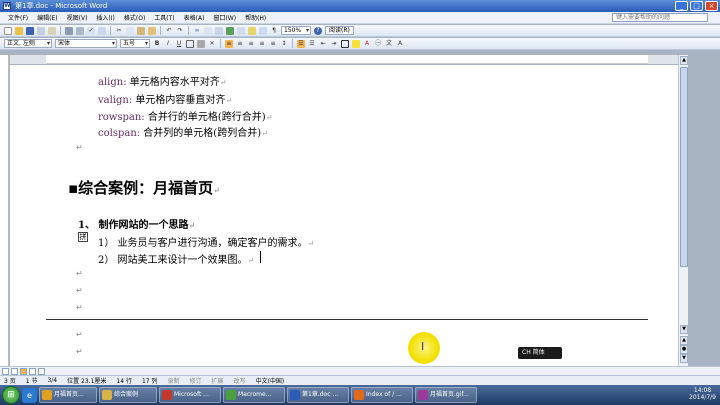  Describe the element at coordinates (263, 30) in the screenshot. I see `document-map-icon` at that location.